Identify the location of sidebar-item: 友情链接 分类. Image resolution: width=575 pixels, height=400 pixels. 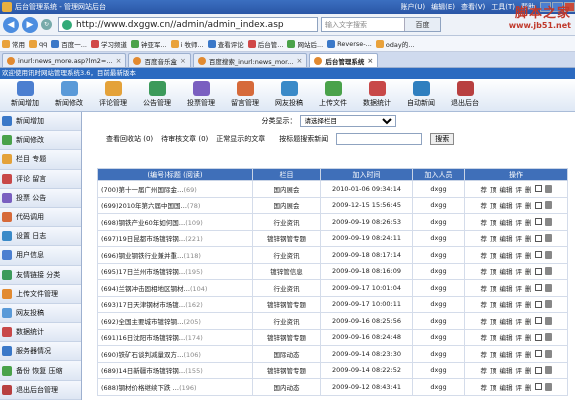
(40, 275).